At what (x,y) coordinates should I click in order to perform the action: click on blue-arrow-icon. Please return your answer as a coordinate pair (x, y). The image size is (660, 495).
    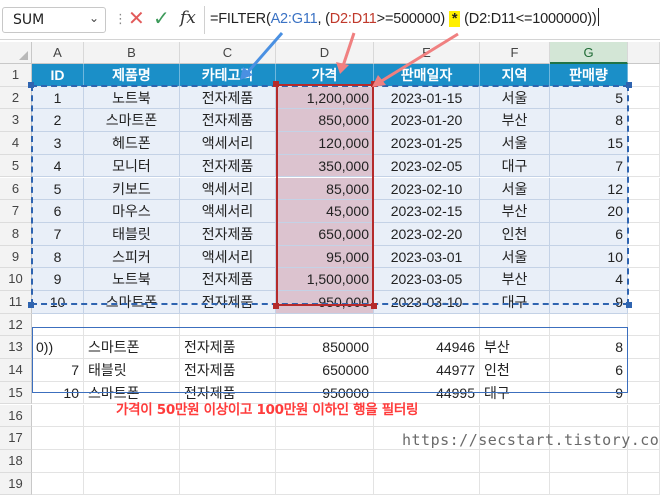
    Looking at the image, I should click on (264, 53).